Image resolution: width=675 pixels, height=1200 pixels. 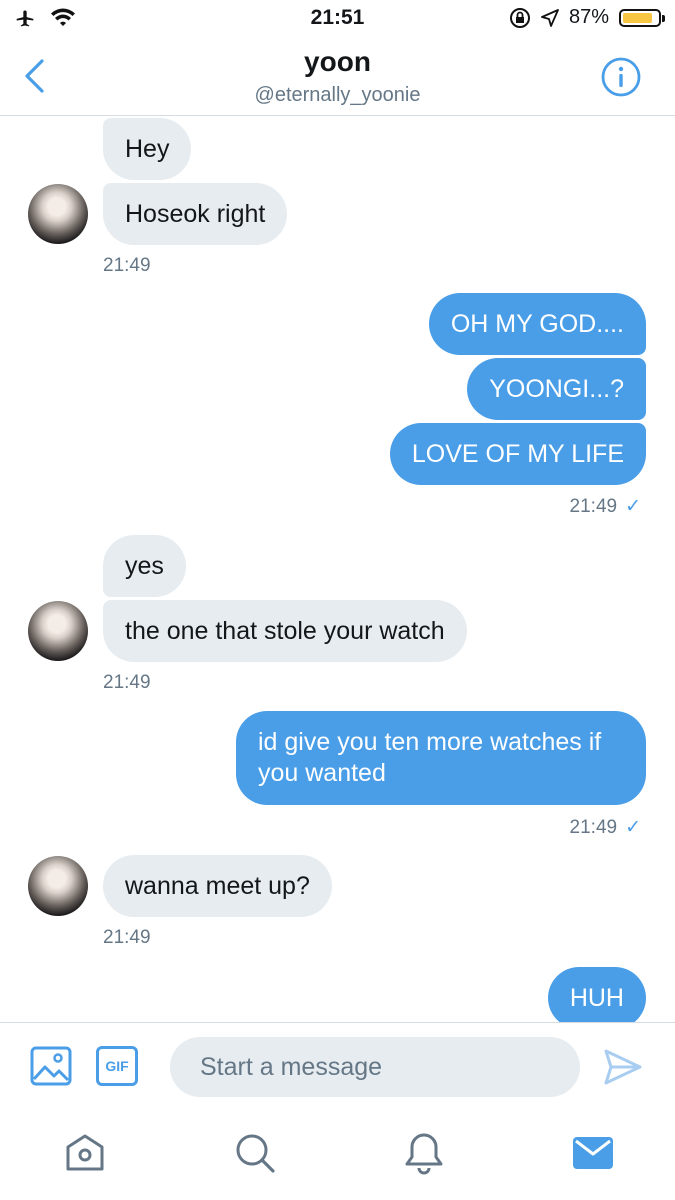 I want to click on battery-fill, so click(x=638, y=17).